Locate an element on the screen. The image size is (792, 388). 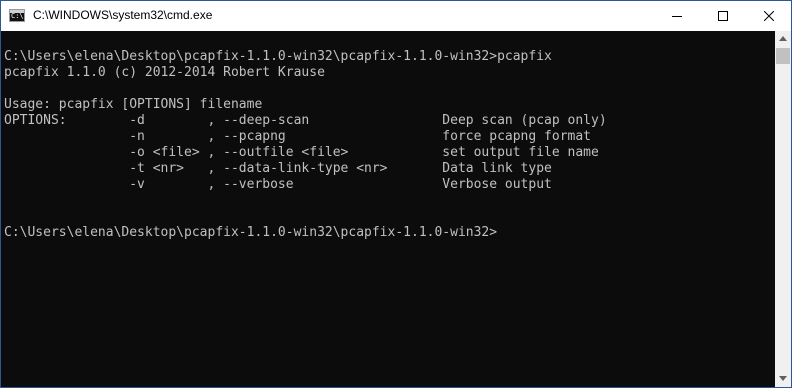
scroll-up-arrow-icon is located at coordinates (783, 38).